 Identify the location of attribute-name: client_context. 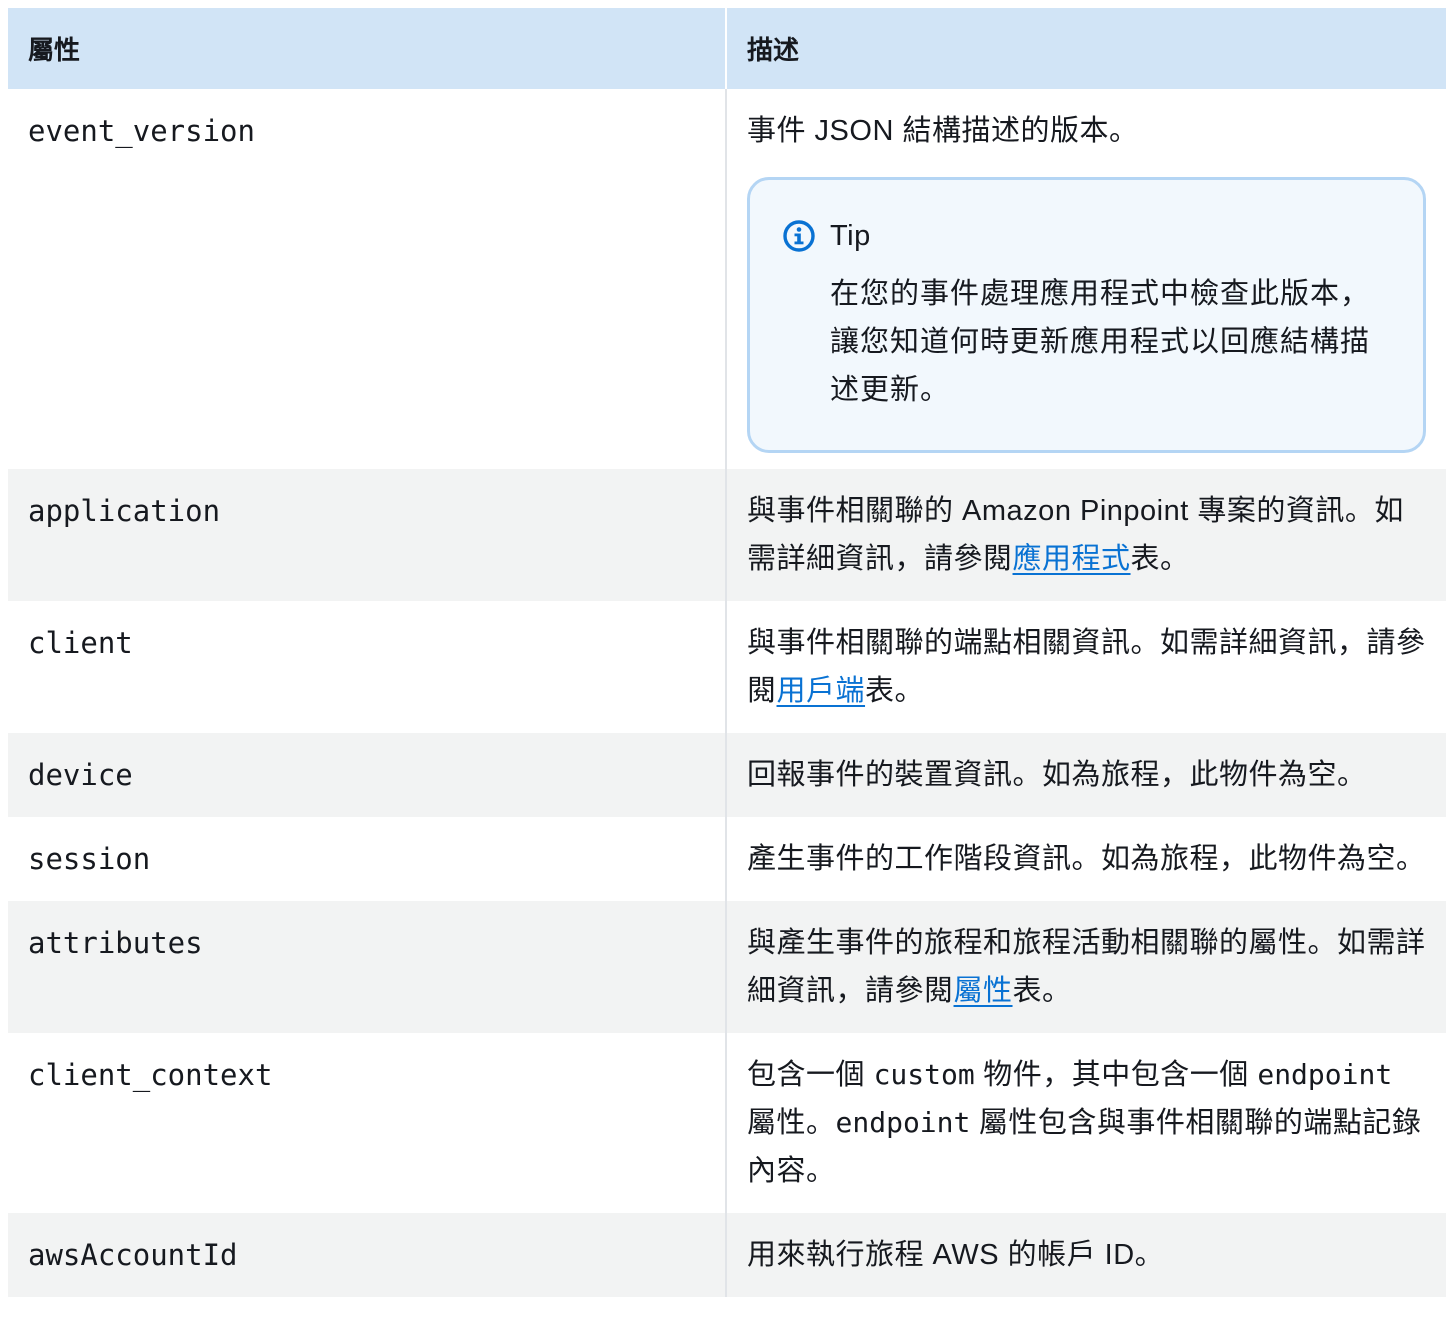
(367, 1123).